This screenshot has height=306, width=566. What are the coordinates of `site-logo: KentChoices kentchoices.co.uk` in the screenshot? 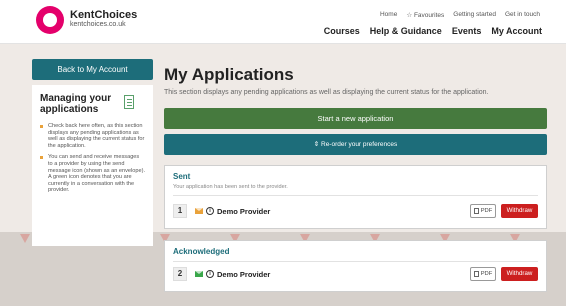 It's located at (86, 20).